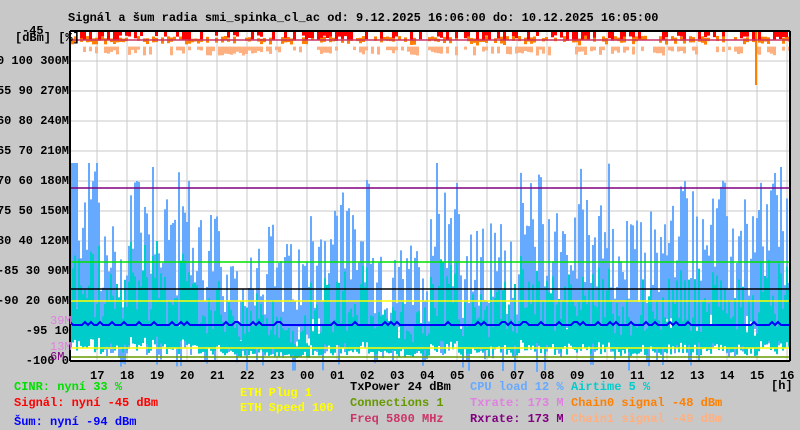 Image resolution: width=800 pixels, height=430 pixels. I want to click on legend-chain0: Chain0 signal -48 dBm, so click(647, 403).